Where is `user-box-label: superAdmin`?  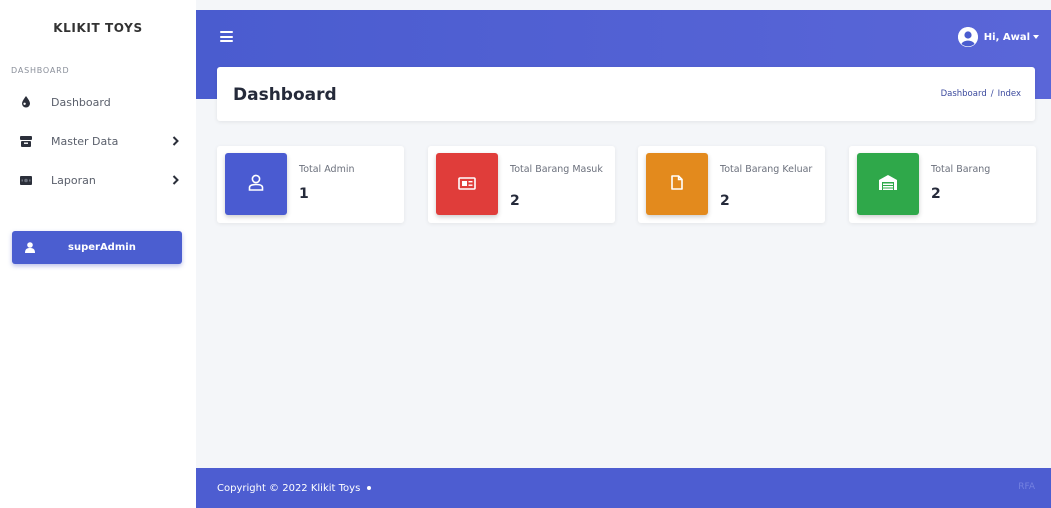
user-box-label: superAdmin is located at coordinates (102, 247).